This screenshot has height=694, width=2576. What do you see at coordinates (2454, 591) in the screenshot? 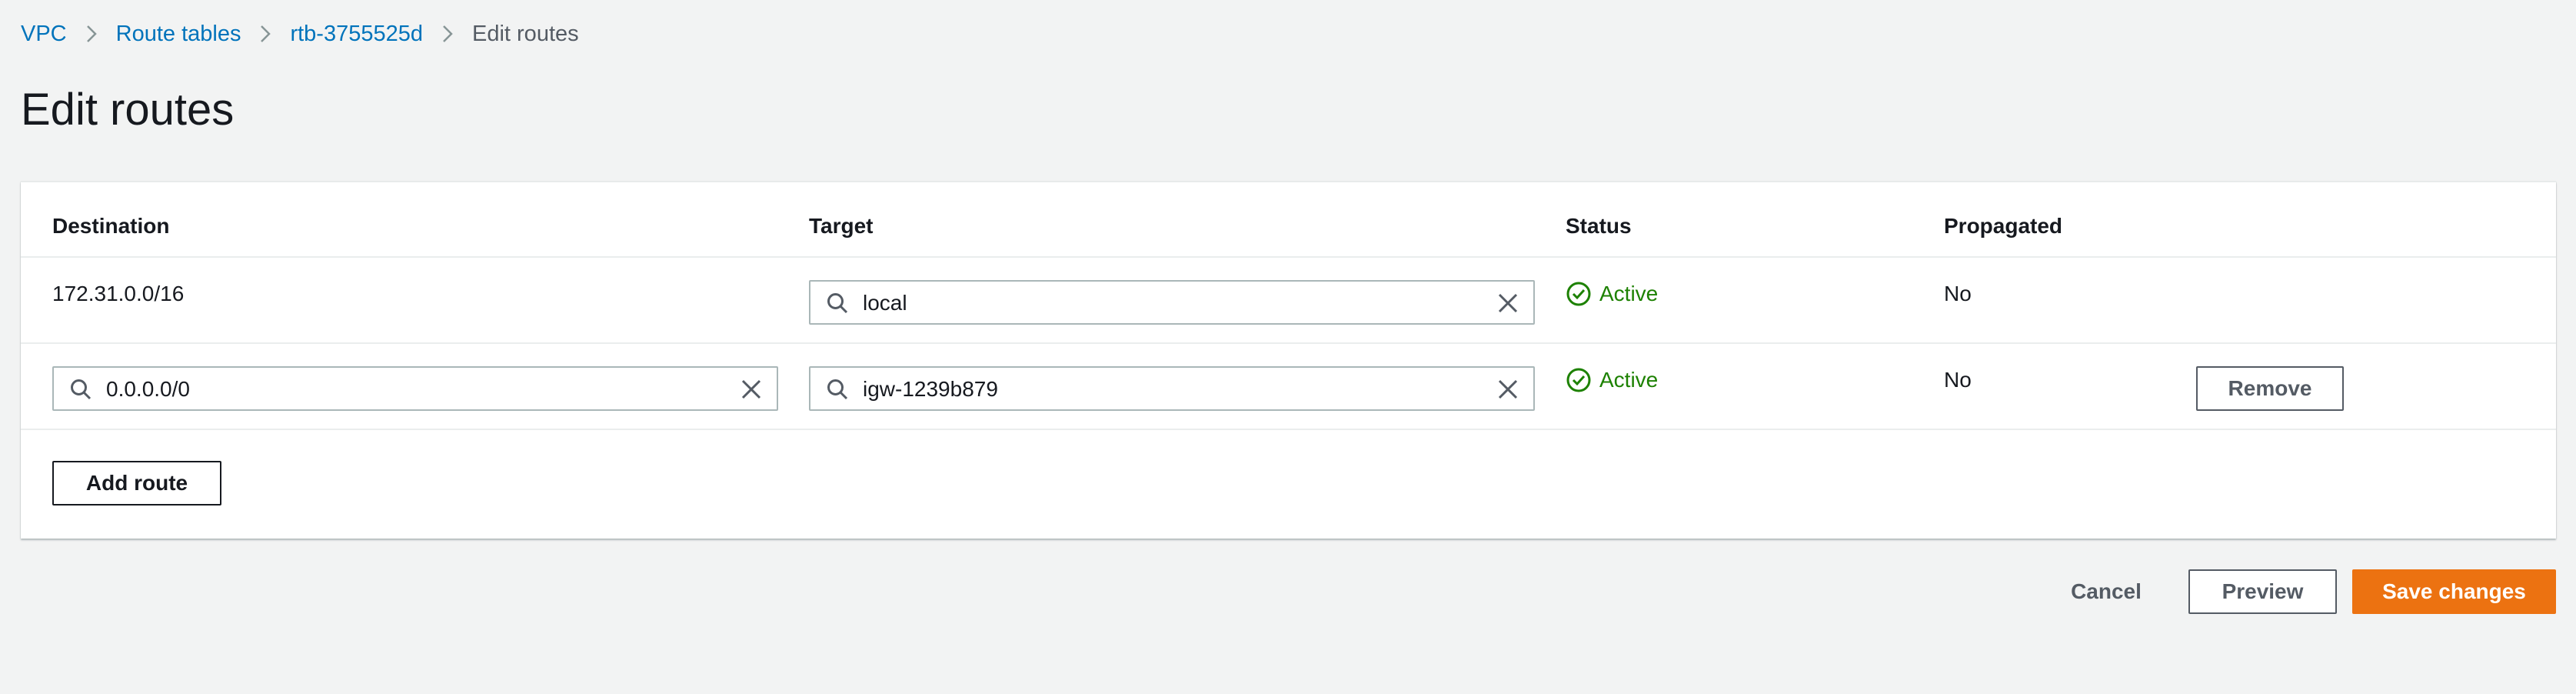
I see `save-changes-button: Save changes` at bounding box center [2454, 591].